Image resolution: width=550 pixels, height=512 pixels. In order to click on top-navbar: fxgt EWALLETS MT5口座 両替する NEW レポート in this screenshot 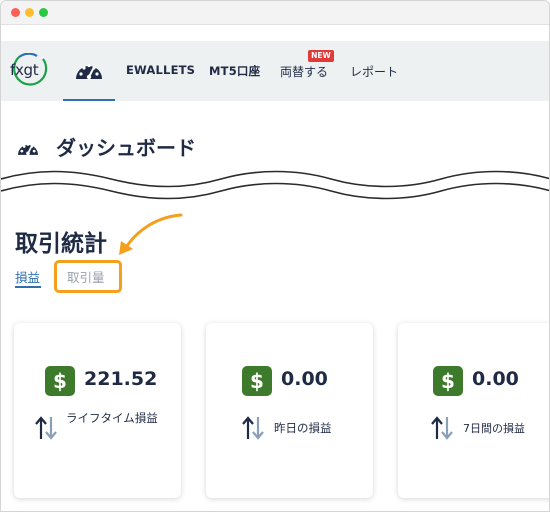, I will do `click(275, 71)`.